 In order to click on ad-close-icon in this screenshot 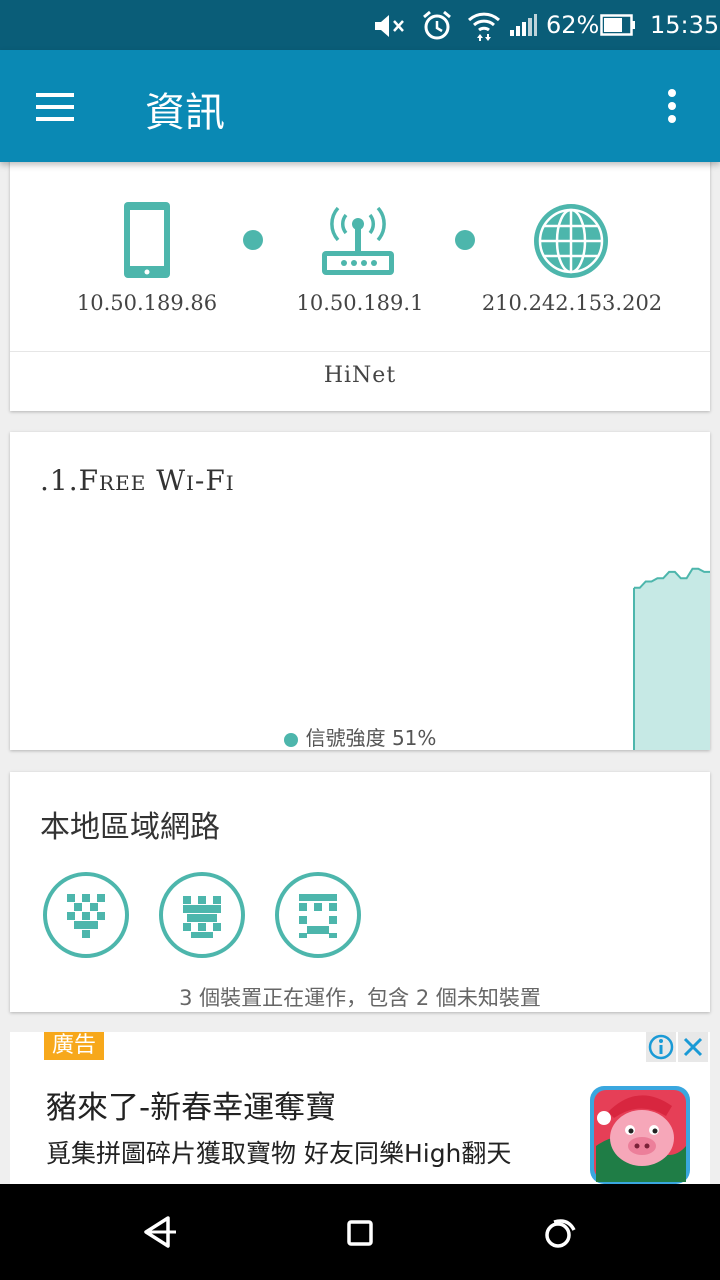, I will do `click(693, 1047)`.